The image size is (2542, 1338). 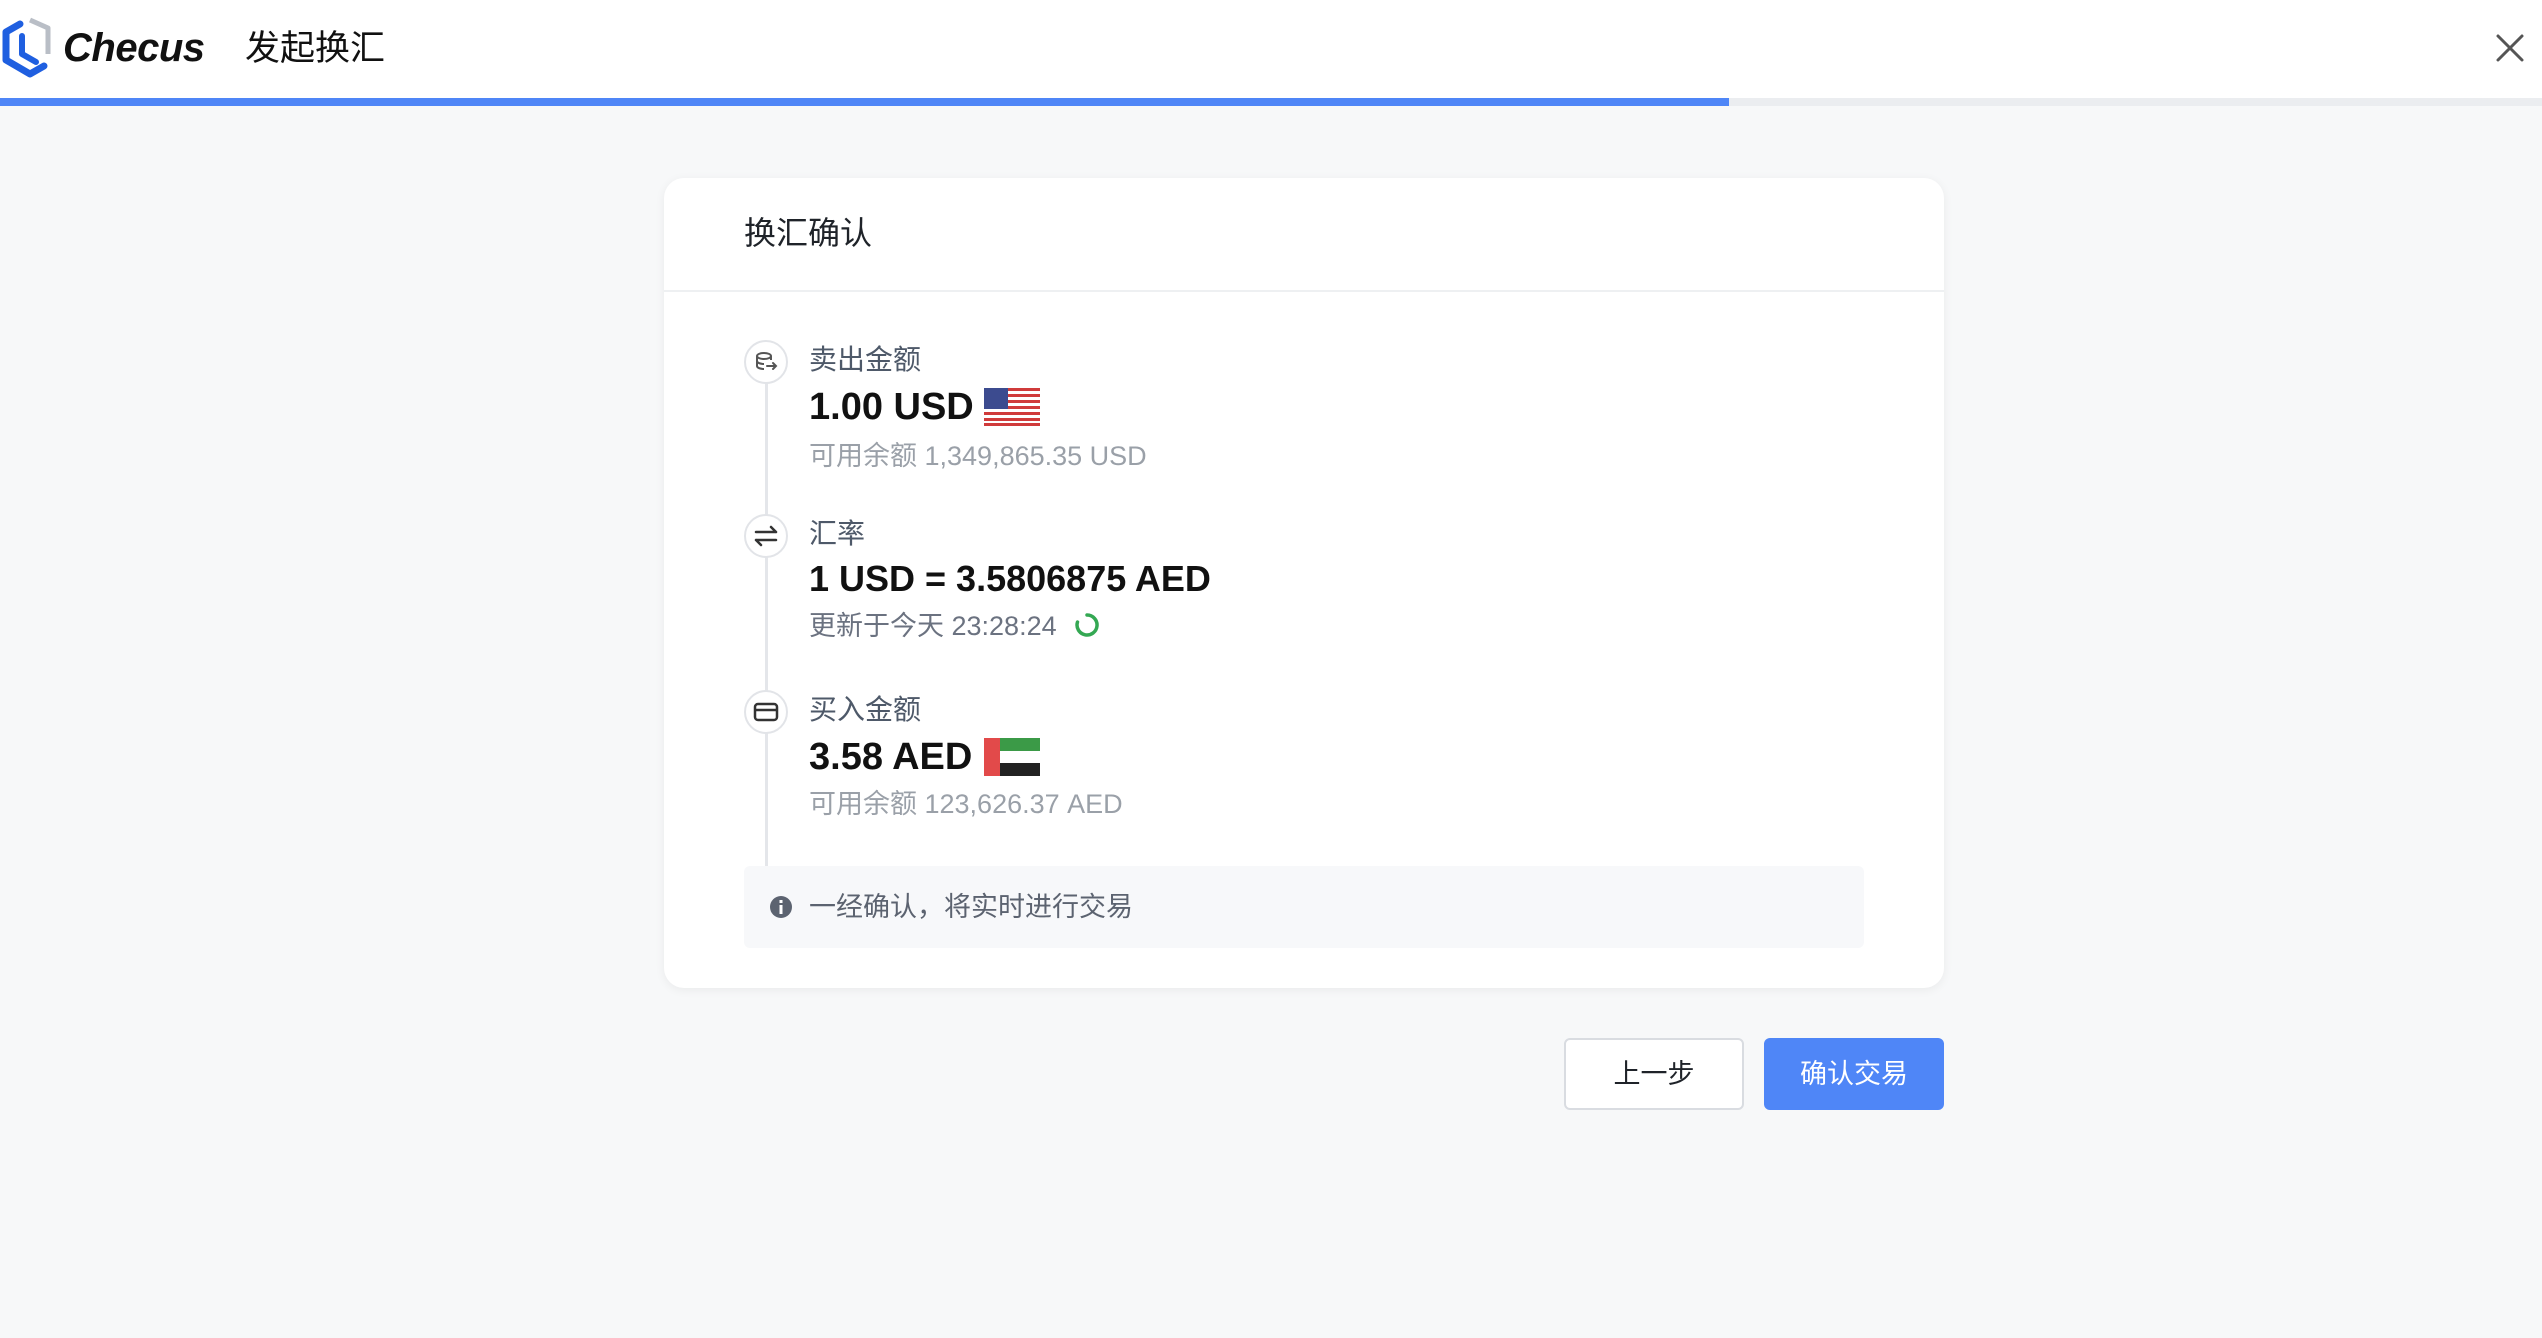 What do you see at coordinates (971, 907) in the screenshot?
I see `notice-text: 一经确认，将实时进行交易` at bounding box center [971, 907].